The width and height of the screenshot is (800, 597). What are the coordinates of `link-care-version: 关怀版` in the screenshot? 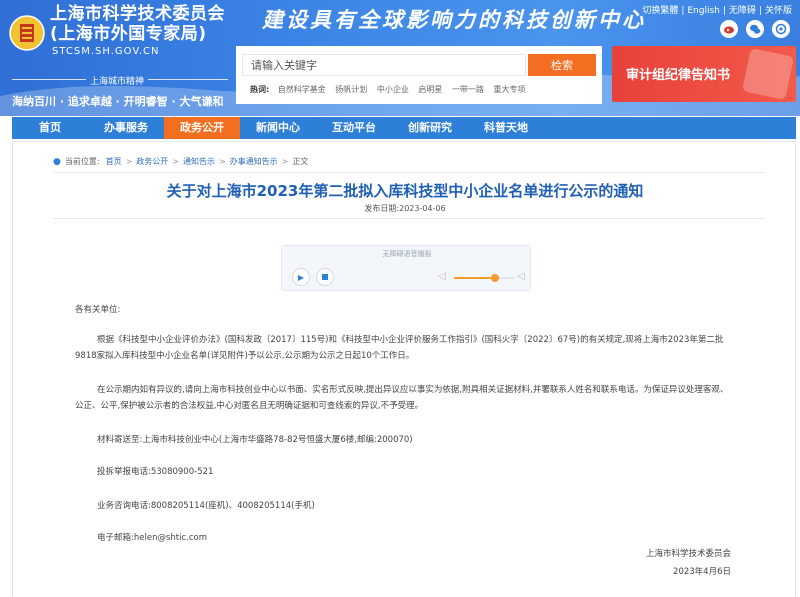 It's located at (778, 11).